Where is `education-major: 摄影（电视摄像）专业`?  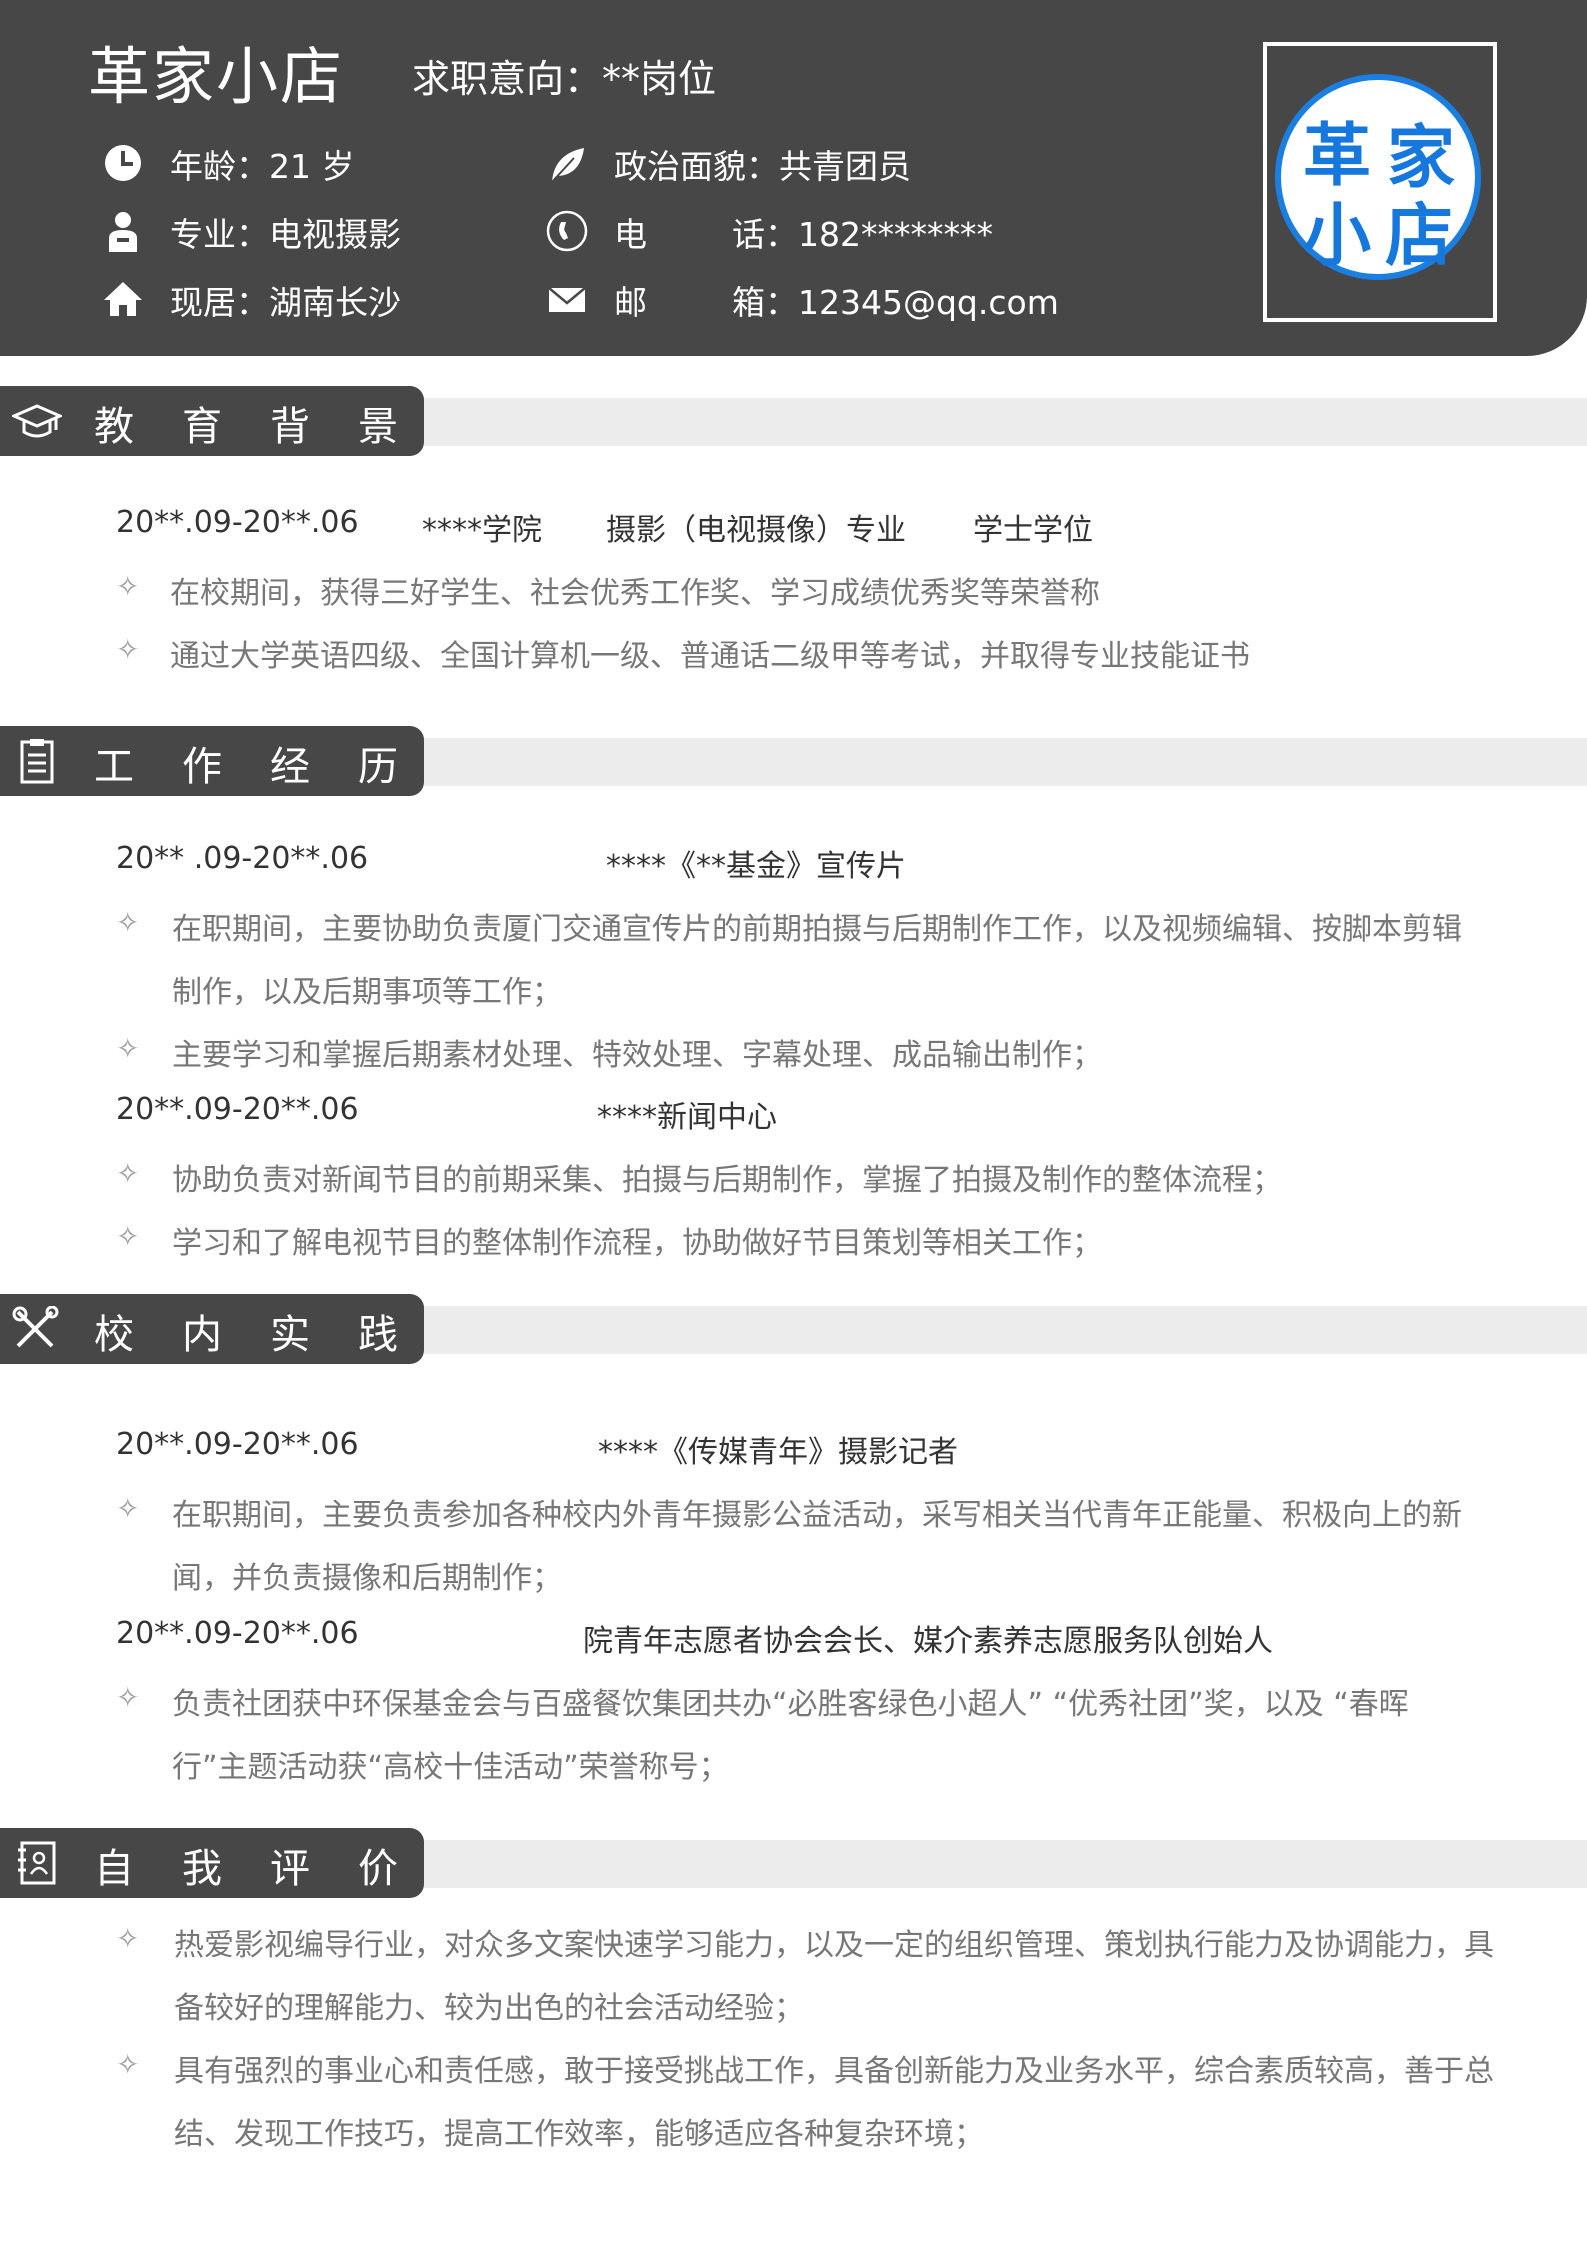
education-major: 摄影（电视摄像）专业 is located at coordinates (756, 530).